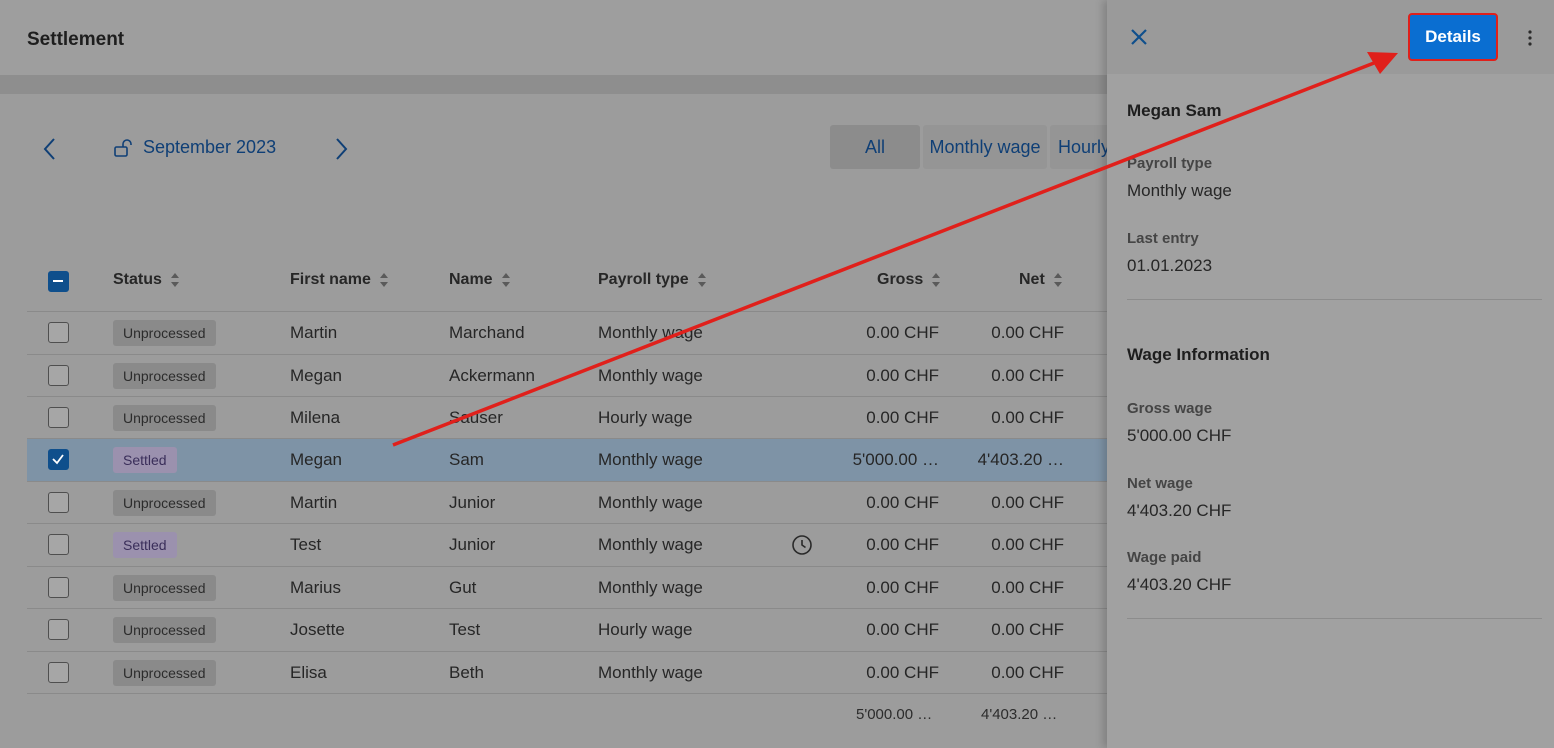 The image size is (1554, 748). Describe the element at coordinates (317, 629) in the screenshot. I see `first-name-cell: Josette` at that location.